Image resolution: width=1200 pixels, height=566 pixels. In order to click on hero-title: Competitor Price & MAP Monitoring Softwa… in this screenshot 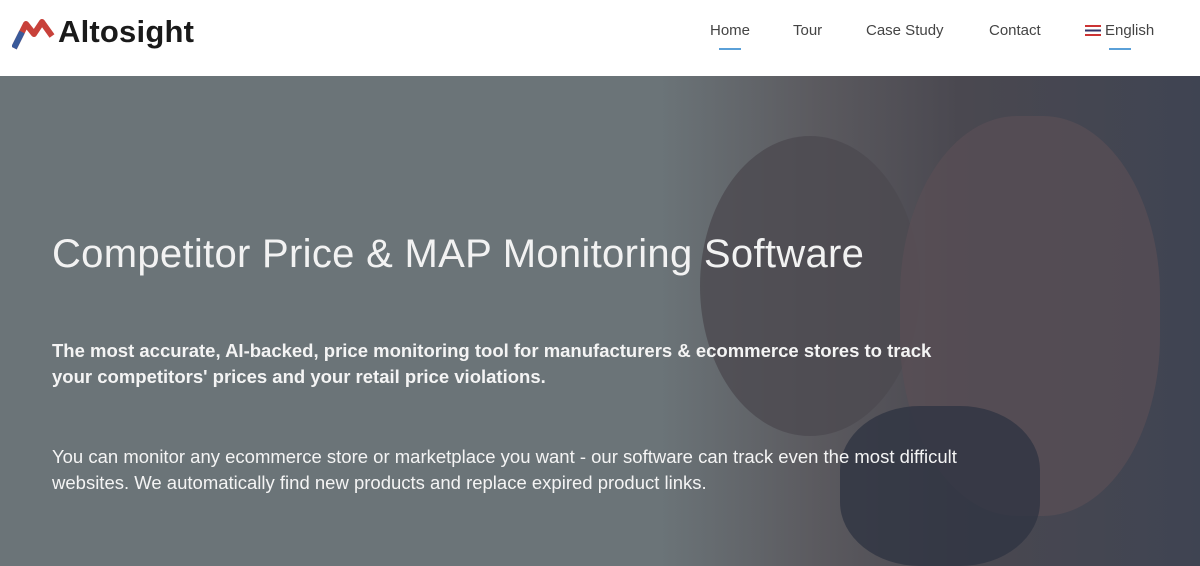, I will do `click(458, 254)`.